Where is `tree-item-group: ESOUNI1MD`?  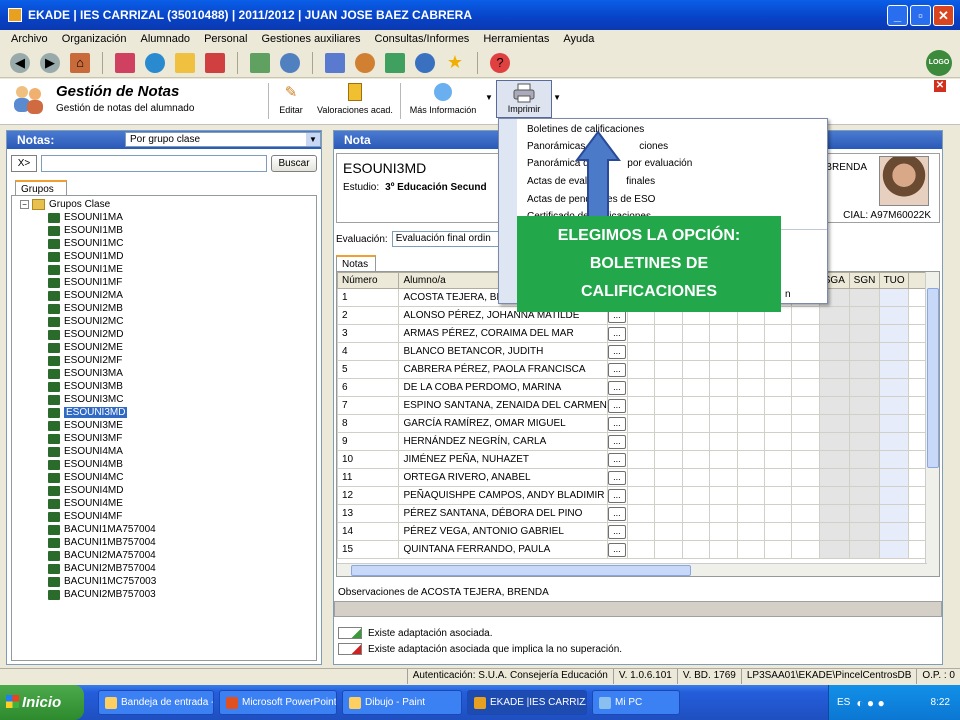
tree-item-group: ESOUNI1MD is located at coordinates (182, 256).